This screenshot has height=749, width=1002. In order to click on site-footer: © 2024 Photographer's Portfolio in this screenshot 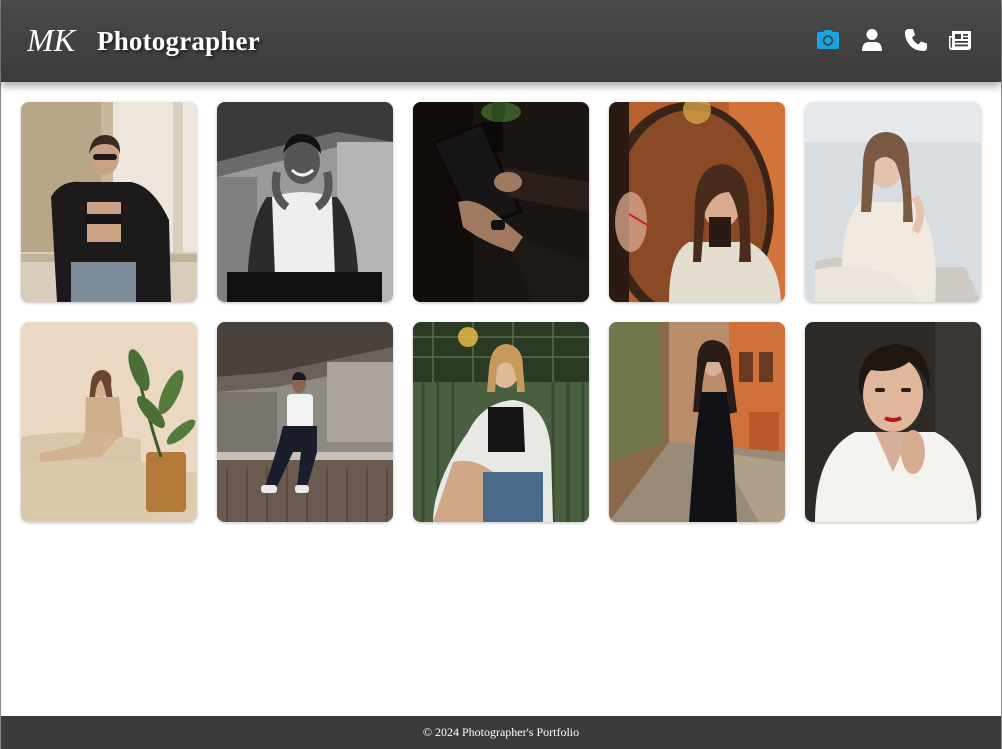, I will do `click(501, 732)`.